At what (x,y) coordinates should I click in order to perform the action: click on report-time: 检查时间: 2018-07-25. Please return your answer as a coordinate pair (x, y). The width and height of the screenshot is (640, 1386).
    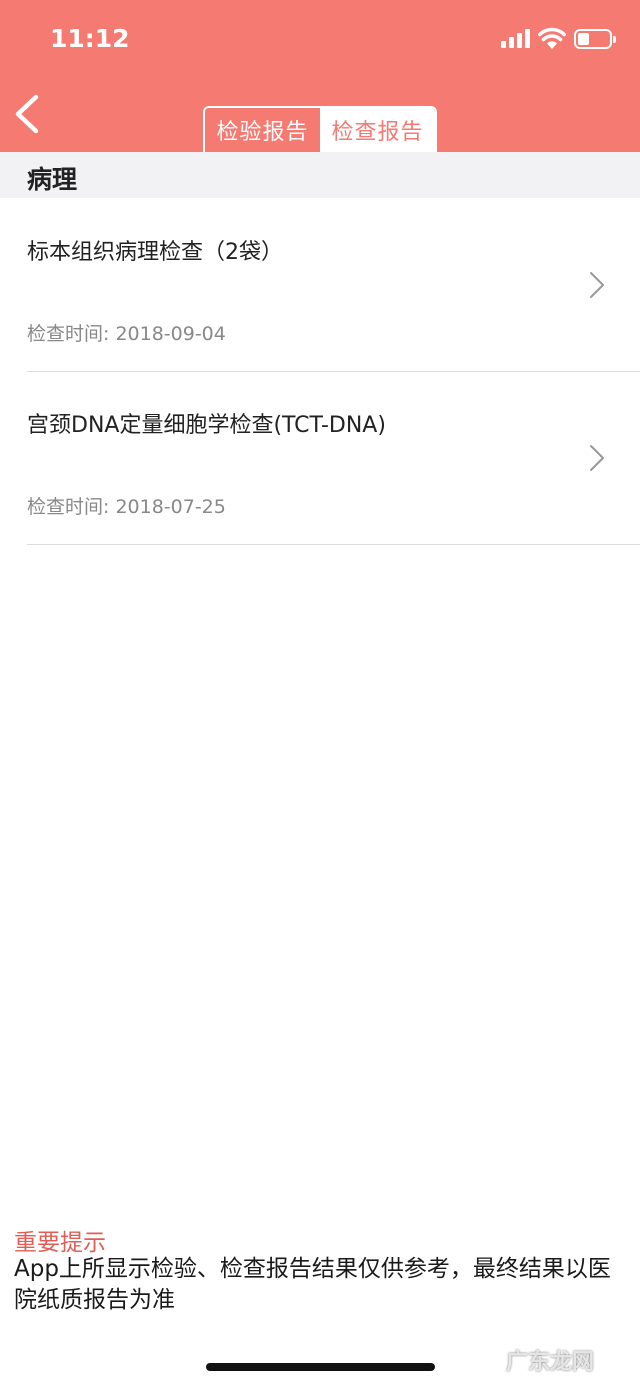
    Looking at the image, I should click on (126, 507).